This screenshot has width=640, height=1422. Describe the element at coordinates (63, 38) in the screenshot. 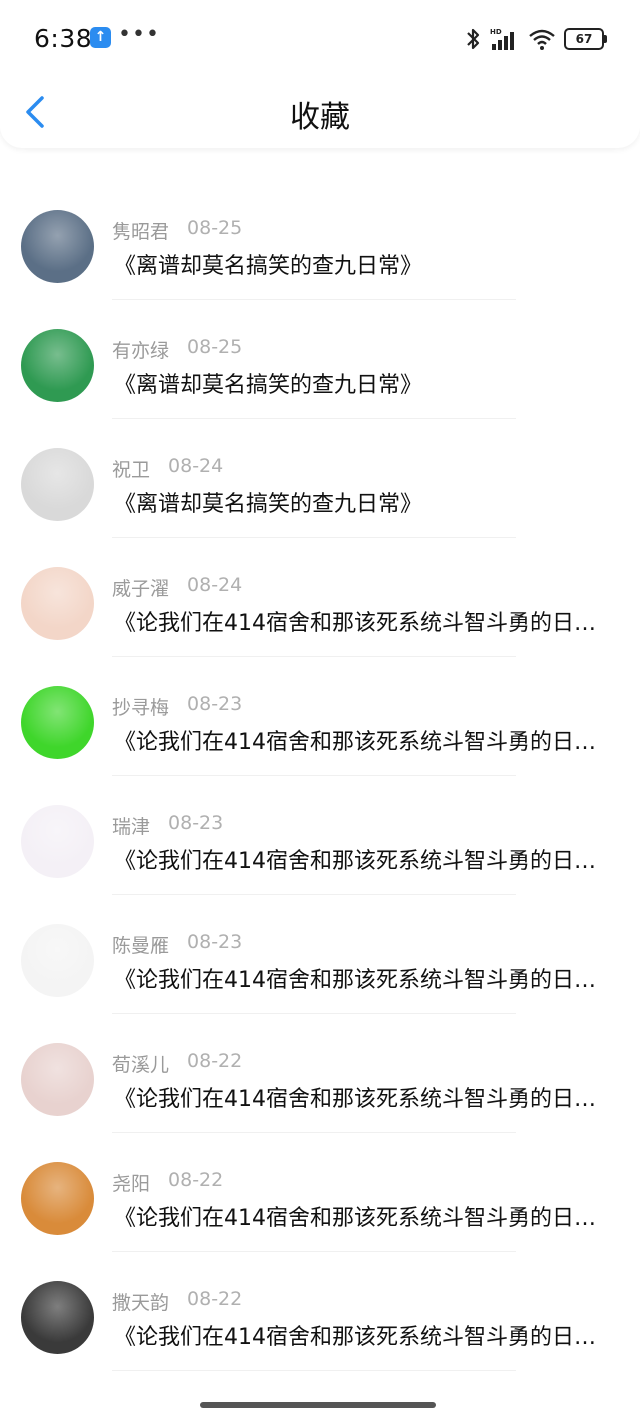

I see `status-time: 6:38` at that location.